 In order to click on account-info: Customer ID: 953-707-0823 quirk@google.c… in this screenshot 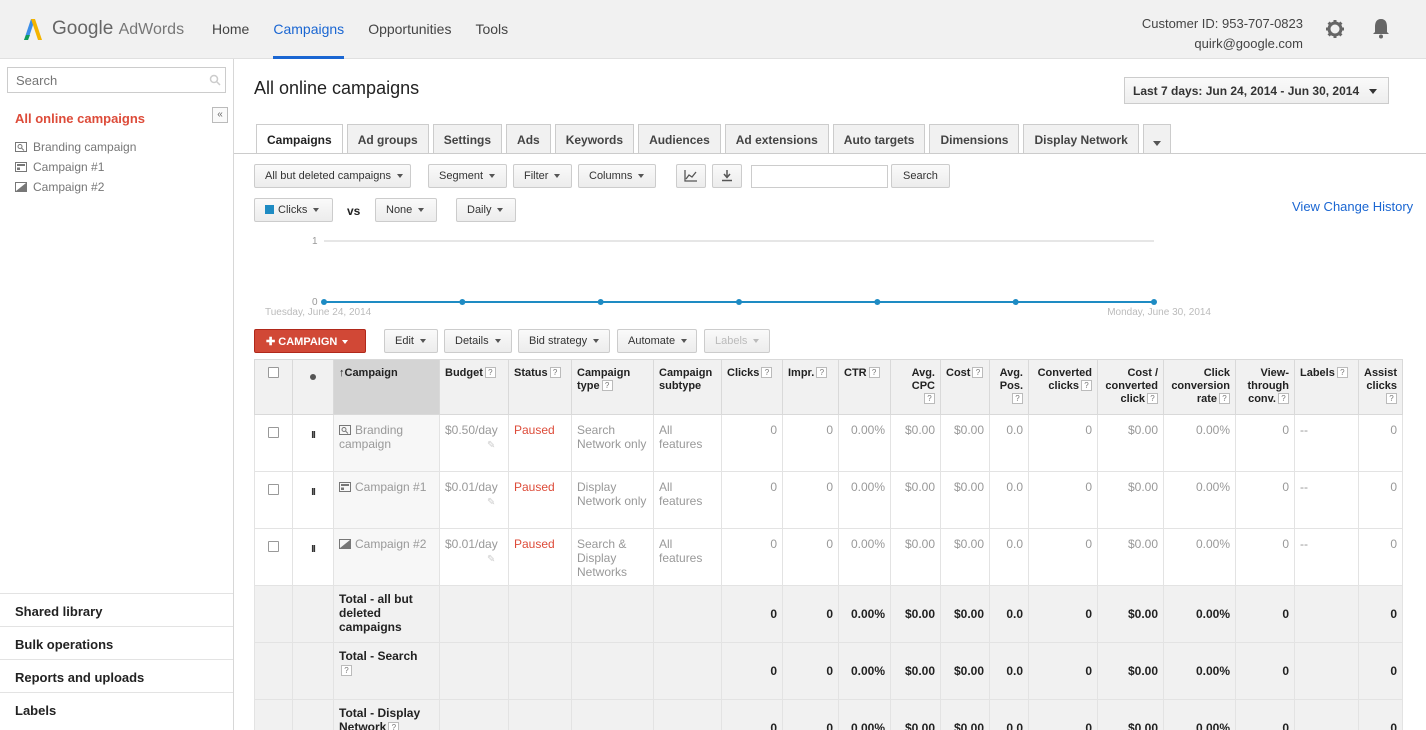, I will do `click(1222, 34)`.